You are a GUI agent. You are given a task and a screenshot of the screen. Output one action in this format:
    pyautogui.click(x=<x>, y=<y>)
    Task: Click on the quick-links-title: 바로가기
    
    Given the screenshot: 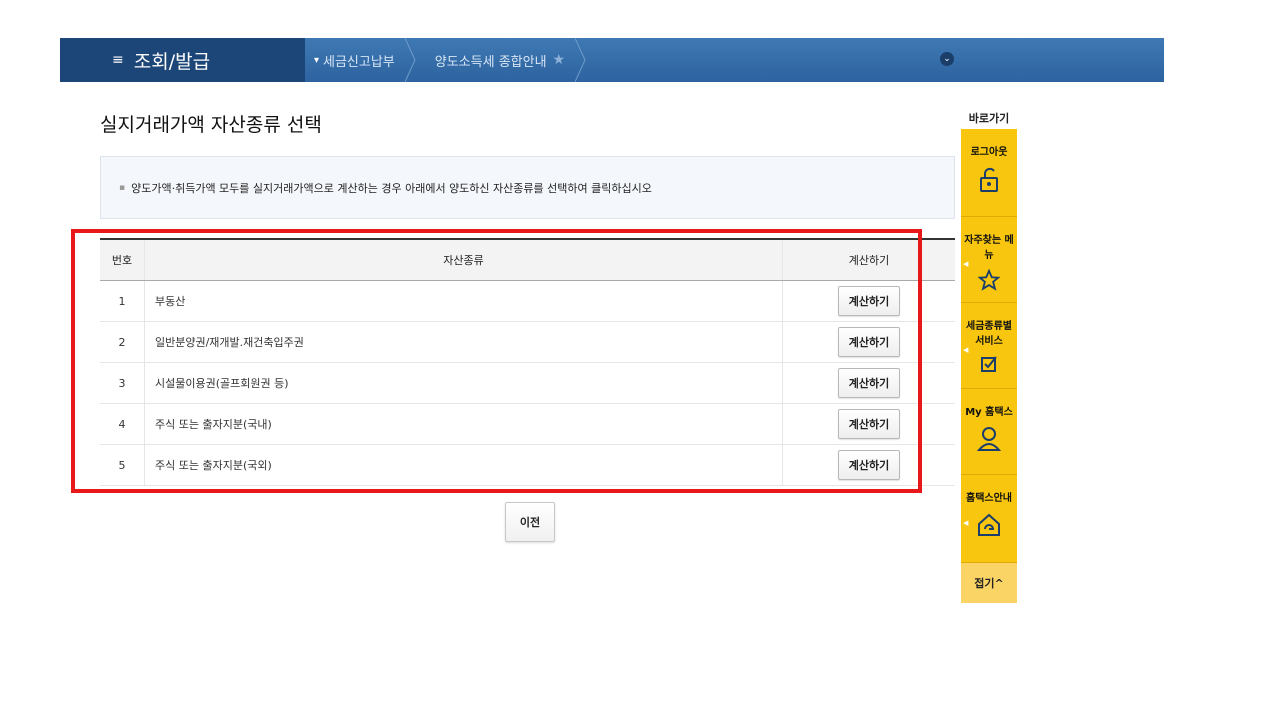 What is the action you would take?
    pyautogui.click(x=989, y=118)
    